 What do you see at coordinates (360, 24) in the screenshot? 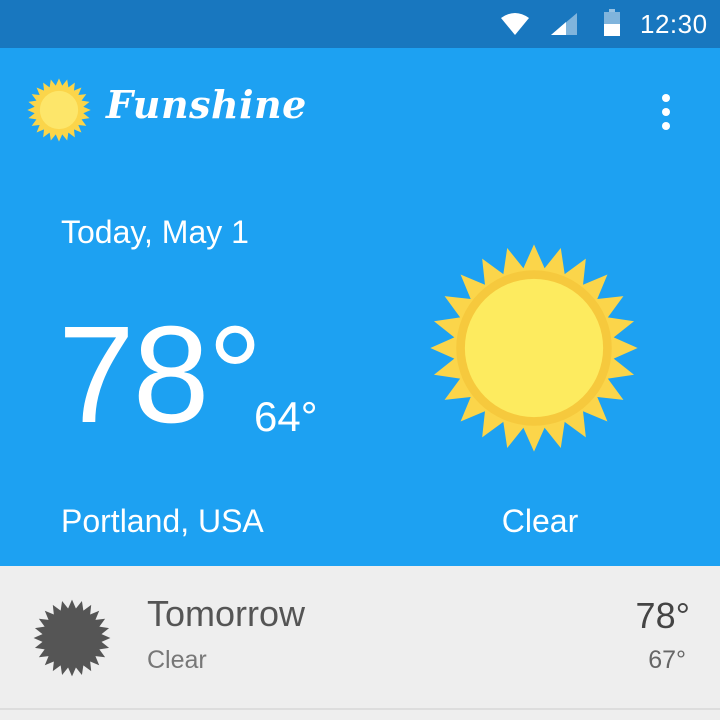
I see `status-bar: 12:30` at bounding box center [360, 24].